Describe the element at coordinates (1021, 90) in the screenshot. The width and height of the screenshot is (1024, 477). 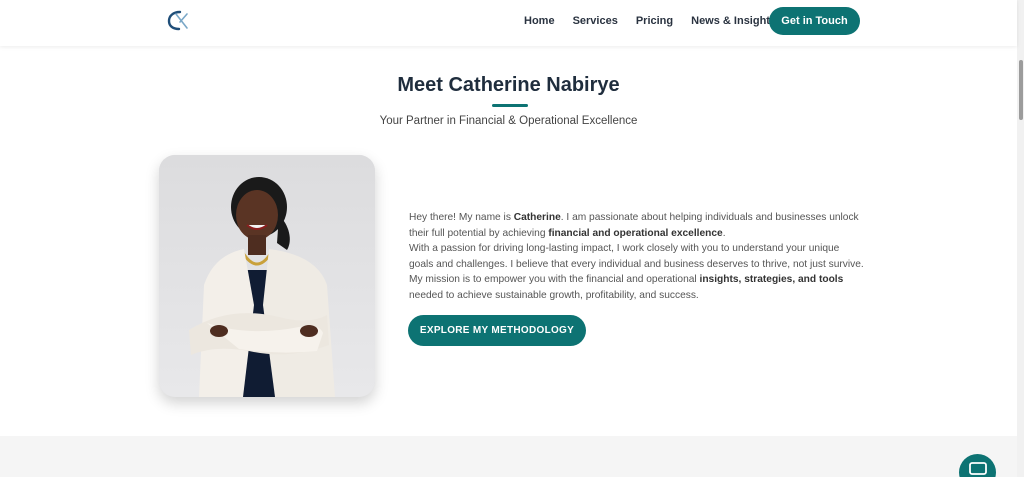
I see `scrollbar-thumb` at that location.